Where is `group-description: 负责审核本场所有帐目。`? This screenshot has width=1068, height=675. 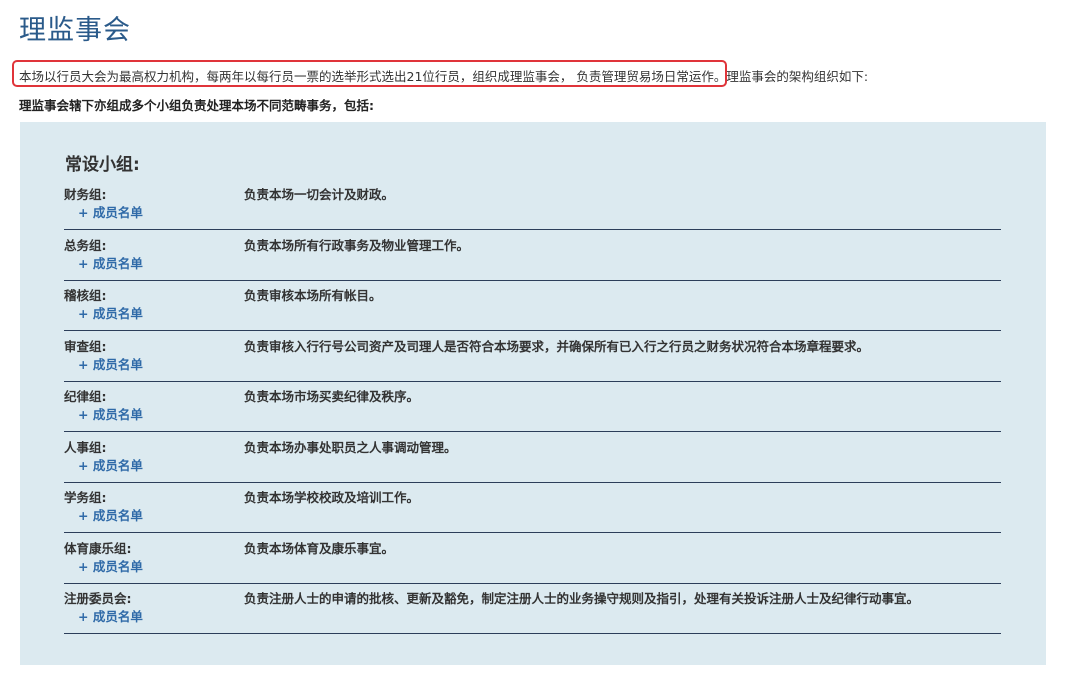
group-description: 负责审核本场所有帐目。 is located at coordinates (313, 295).